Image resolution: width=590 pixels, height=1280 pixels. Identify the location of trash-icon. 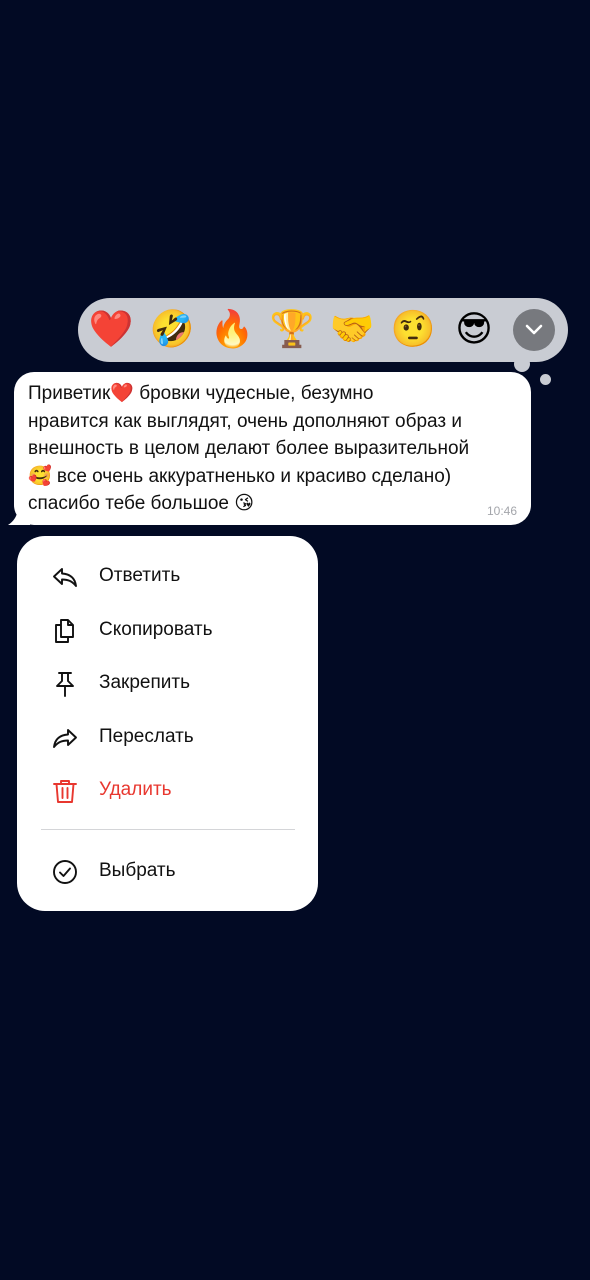
(65, 791).